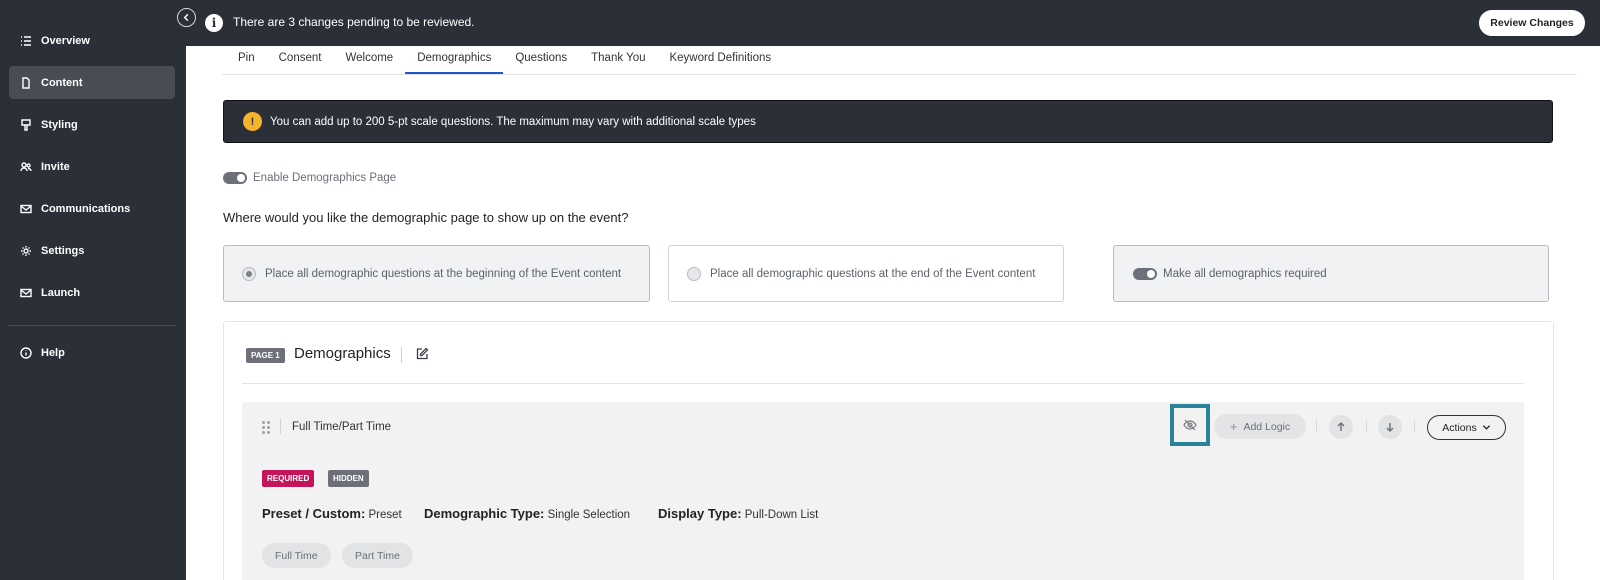  I want to click on meta-value: Preset, so click(385, 515).